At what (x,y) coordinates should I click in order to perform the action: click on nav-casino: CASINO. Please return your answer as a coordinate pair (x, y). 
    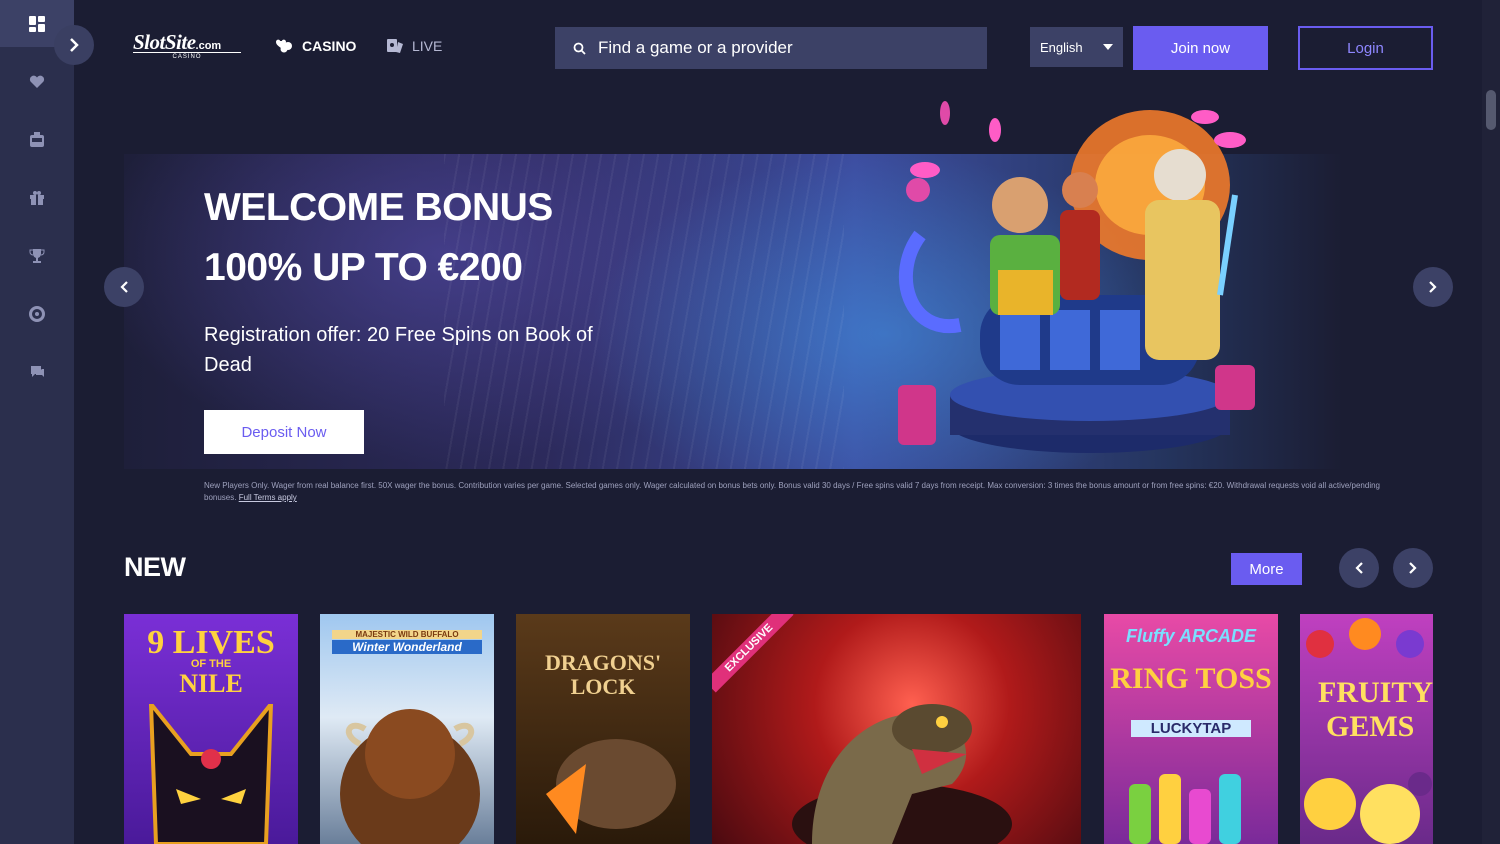
    Looking at the image, I should click on (315, 46).